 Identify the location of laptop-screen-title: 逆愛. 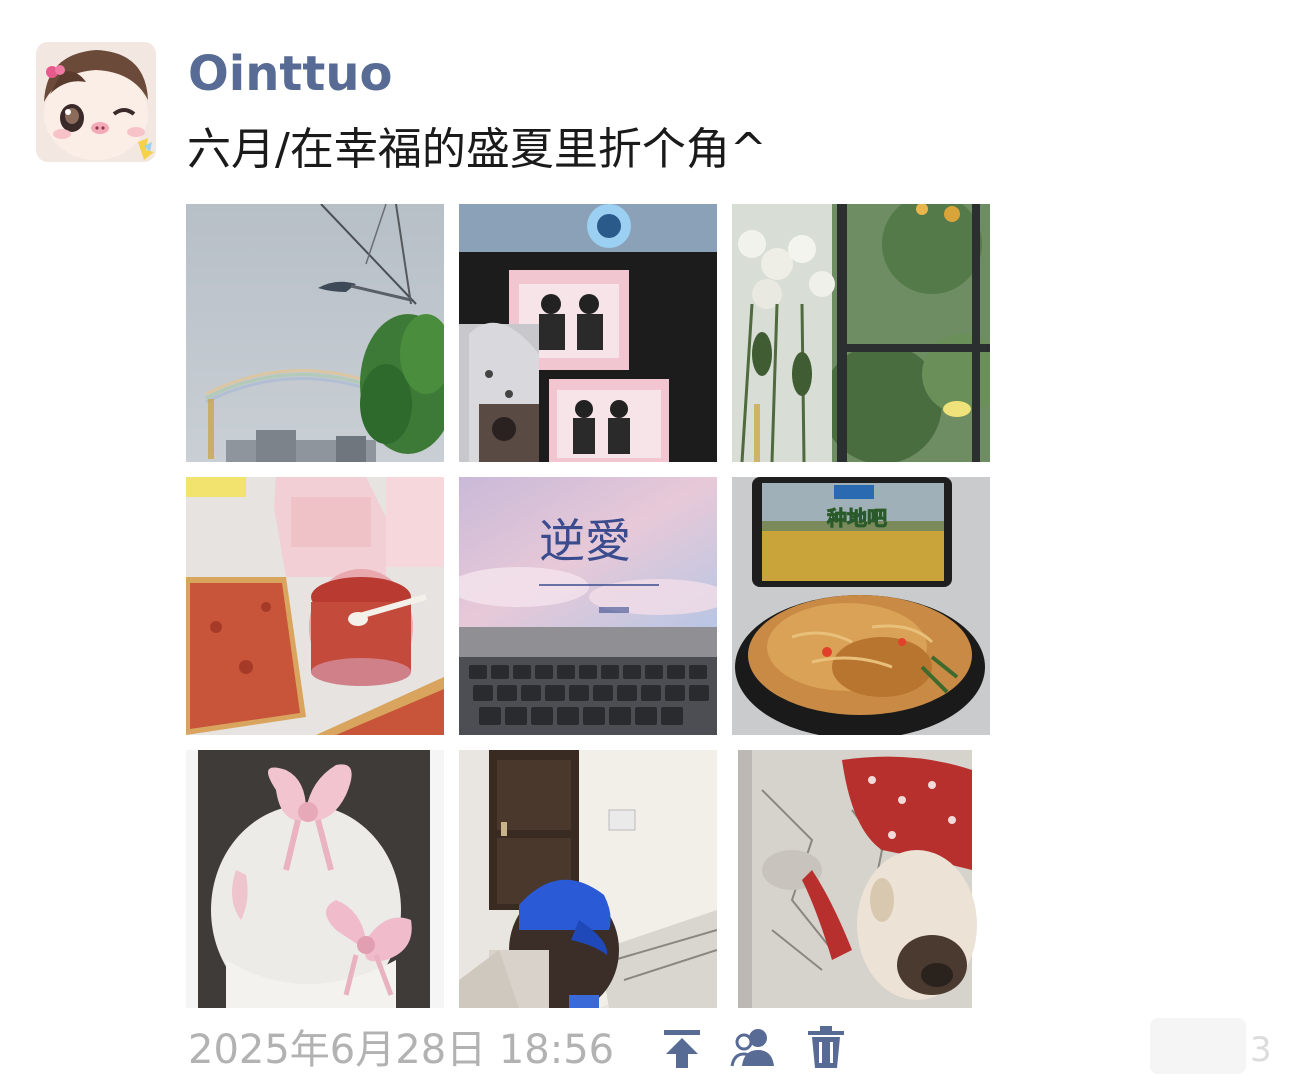
(585, 541).